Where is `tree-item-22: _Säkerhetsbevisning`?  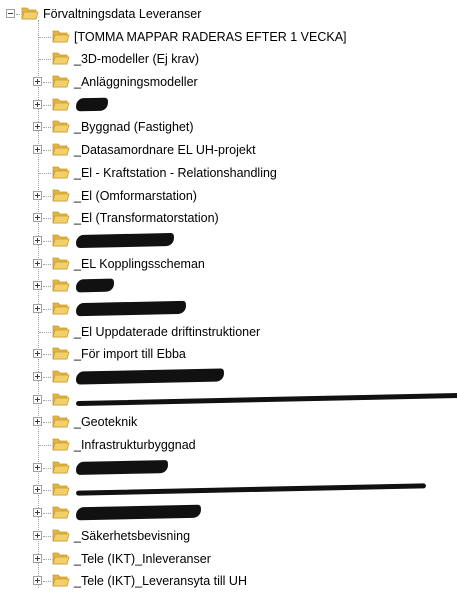 tree-item-22: _Säkerhetsbevisning is located at coordinates (228, 536).